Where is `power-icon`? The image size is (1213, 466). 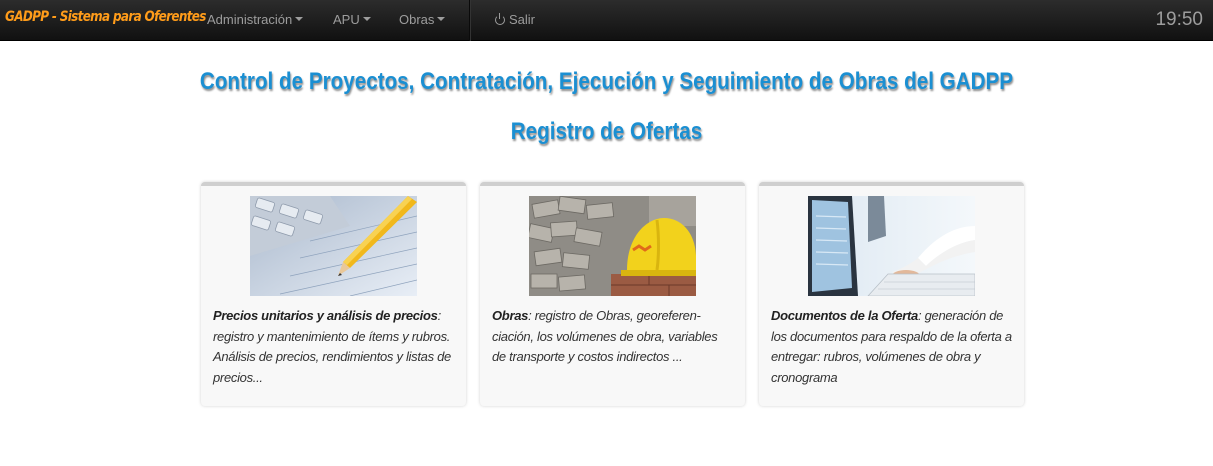 power-icon is located at coordinates (500, 19).